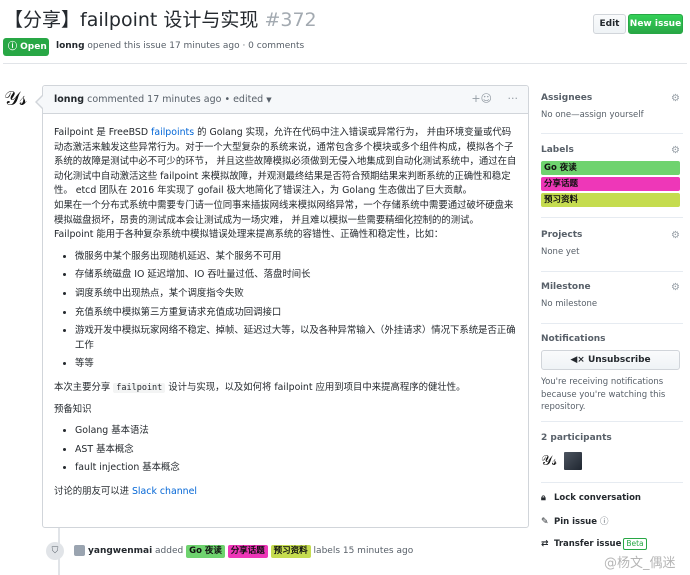 This screenshot has width=690, height=575. What do you see at coordinates (26, 47) in the screenshot?
I see `status-badge: ⓘ Open` at bounding box center [26, 47].